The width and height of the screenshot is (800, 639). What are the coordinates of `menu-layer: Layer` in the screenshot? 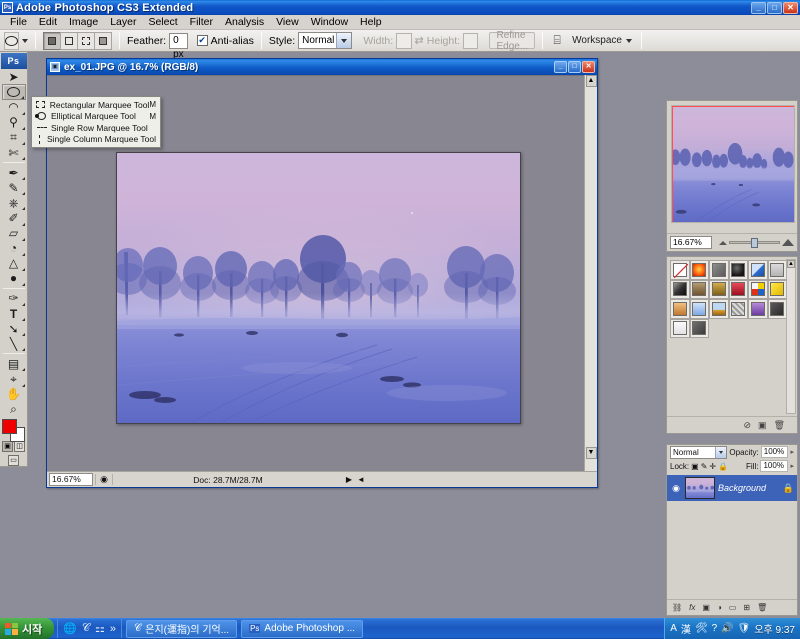 It's located at (123, 22).